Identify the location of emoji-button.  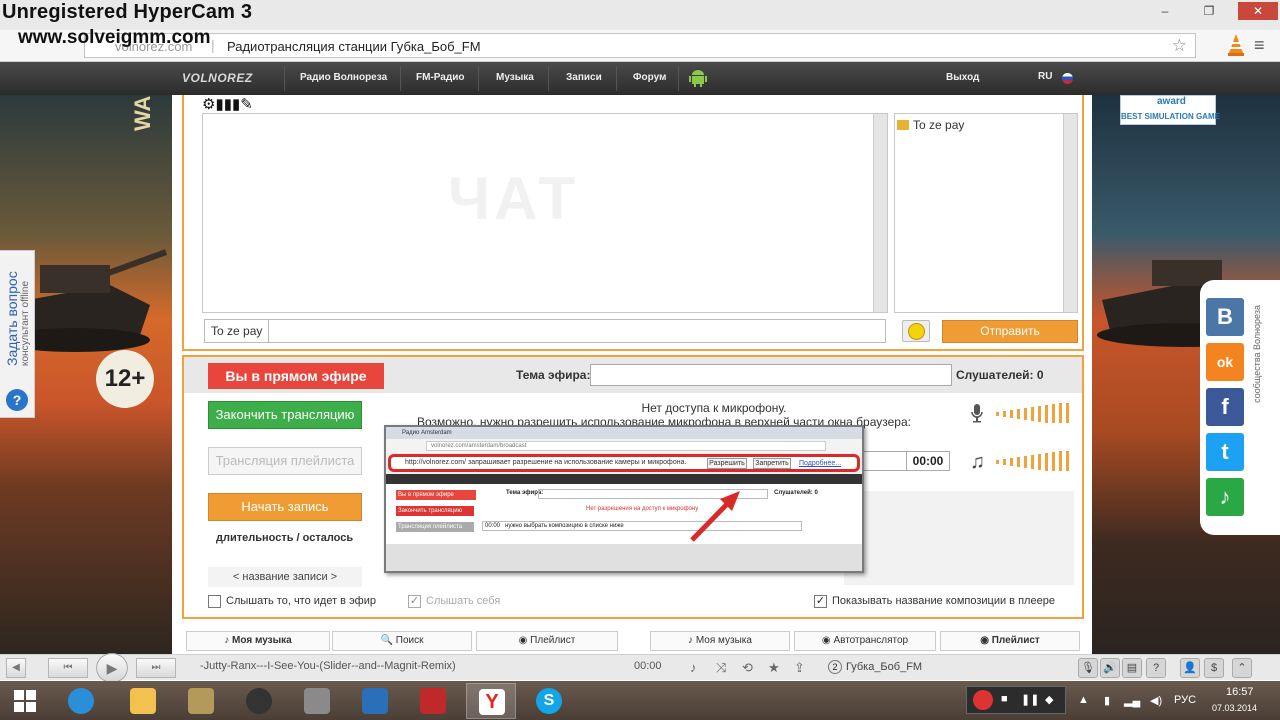
(916, 331).